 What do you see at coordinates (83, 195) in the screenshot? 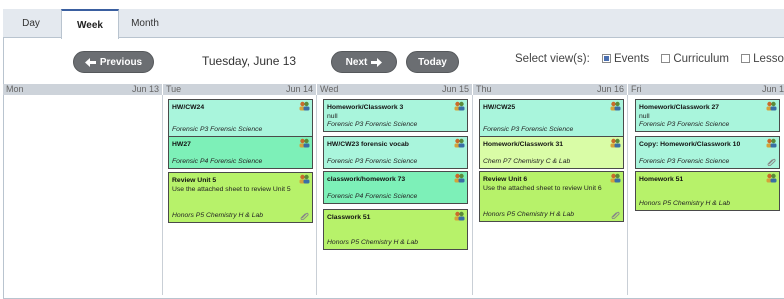
I see `day-column-mon` at bounding box center [83, 195].